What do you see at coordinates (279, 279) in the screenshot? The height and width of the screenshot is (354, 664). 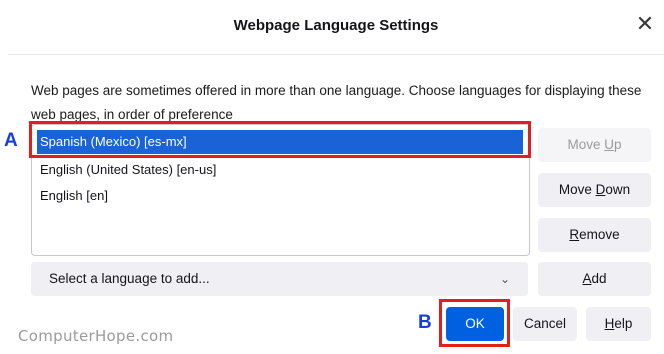 I see `add-language-select: Select a language to add... ⌄` at bounding box center [279, 279].